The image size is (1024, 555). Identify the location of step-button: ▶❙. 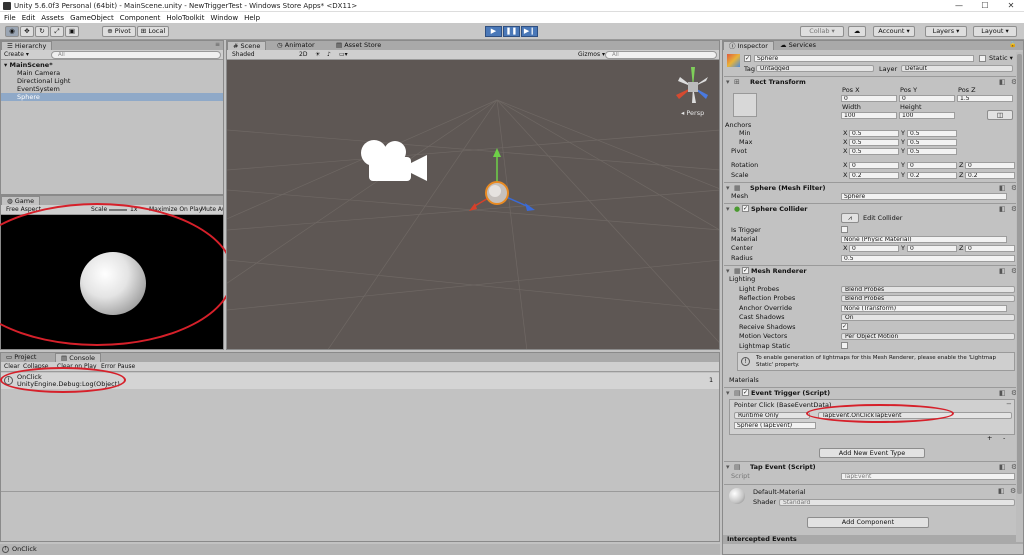
(529, 31).